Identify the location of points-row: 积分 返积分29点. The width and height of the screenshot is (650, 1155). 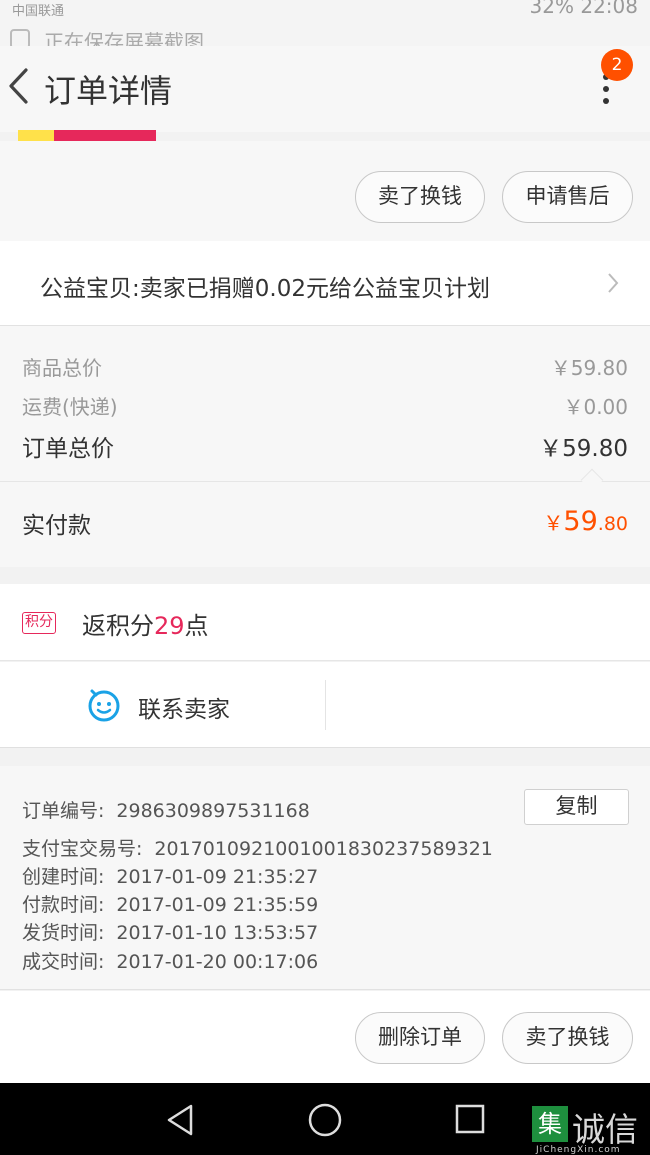
(325, 622).